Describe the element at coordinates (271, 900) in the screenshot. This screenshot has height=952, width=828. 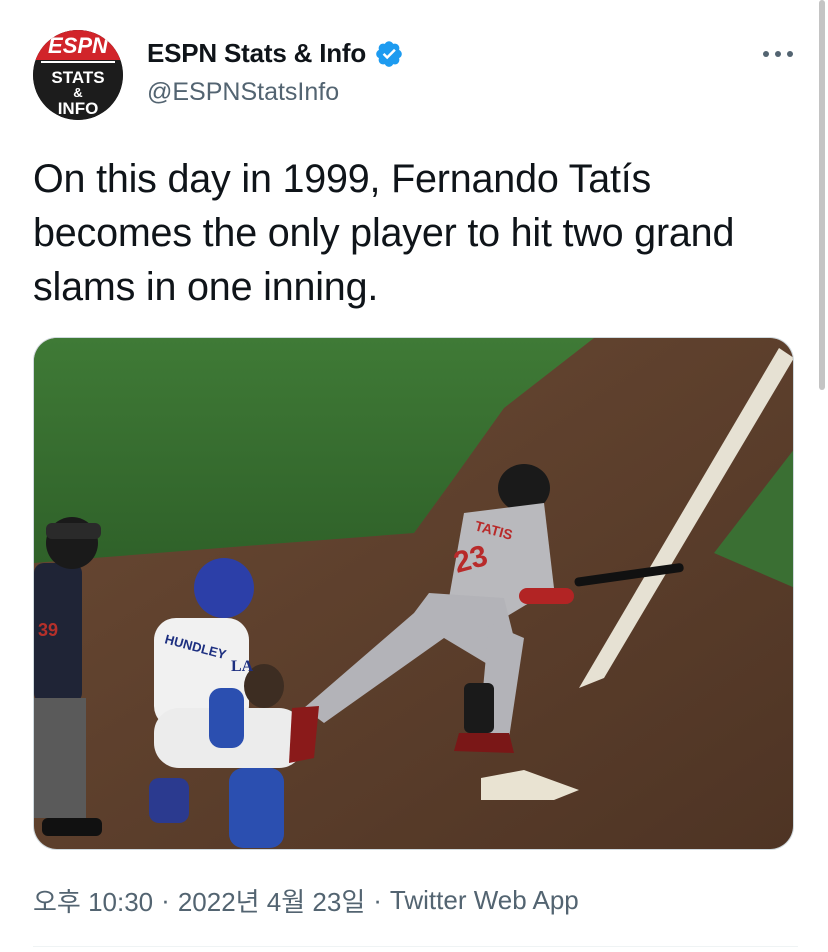
I see `tweet-date: 2022년 4월 23일` at that location.